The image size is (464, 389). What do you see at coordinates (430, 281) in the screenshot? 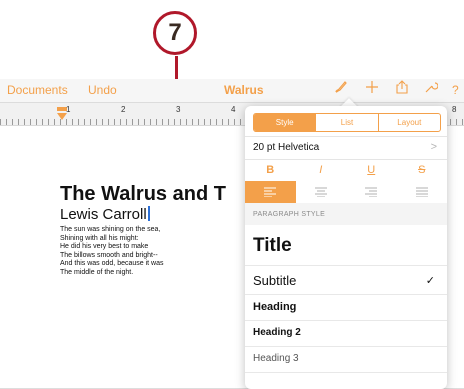
I see `checkmark-icon: ✓` at bounding box center [430, 281].